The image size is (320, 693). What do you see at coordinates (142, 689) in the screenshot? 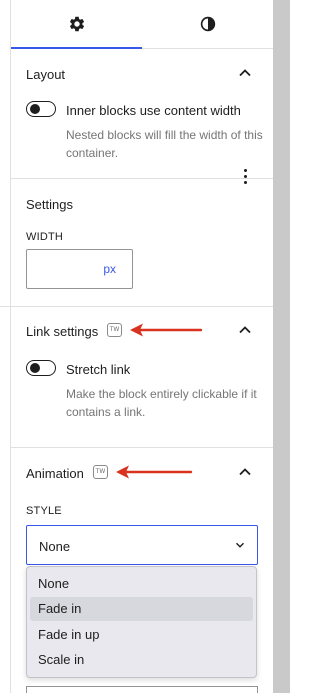
I see `next-field-edge` at bounding box center [142, 689].